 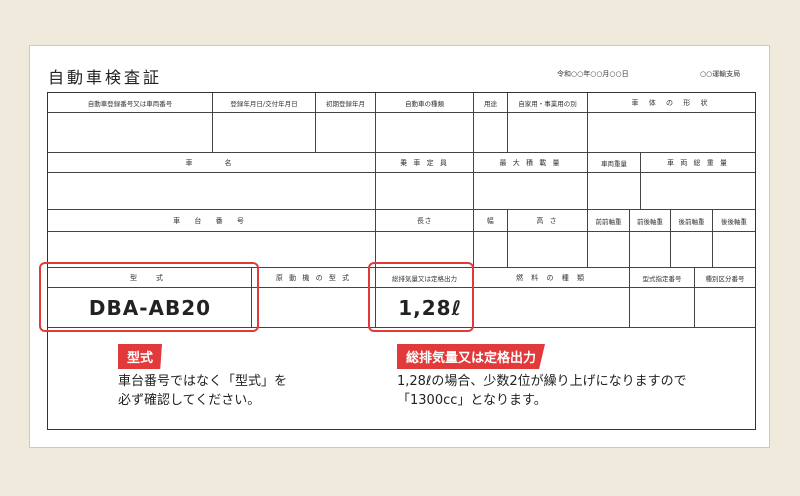 I want to click on model-note-line1: 車台番号ではなく「型式」を, so click(x=203, y=381).